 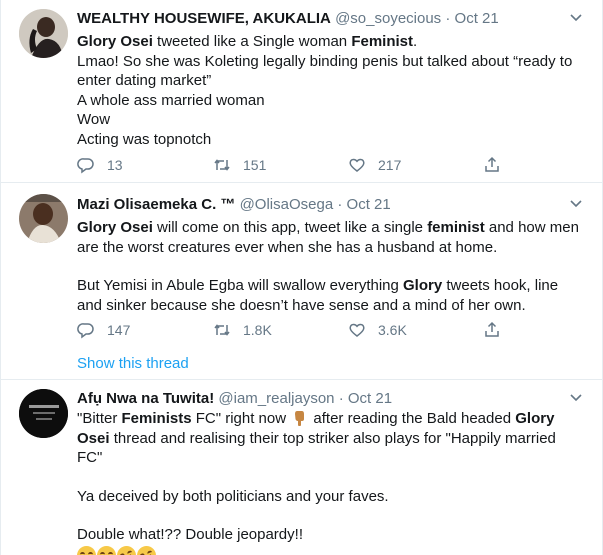 I want to click on retweet-button: 1.8K, so click(x=242, y=330).